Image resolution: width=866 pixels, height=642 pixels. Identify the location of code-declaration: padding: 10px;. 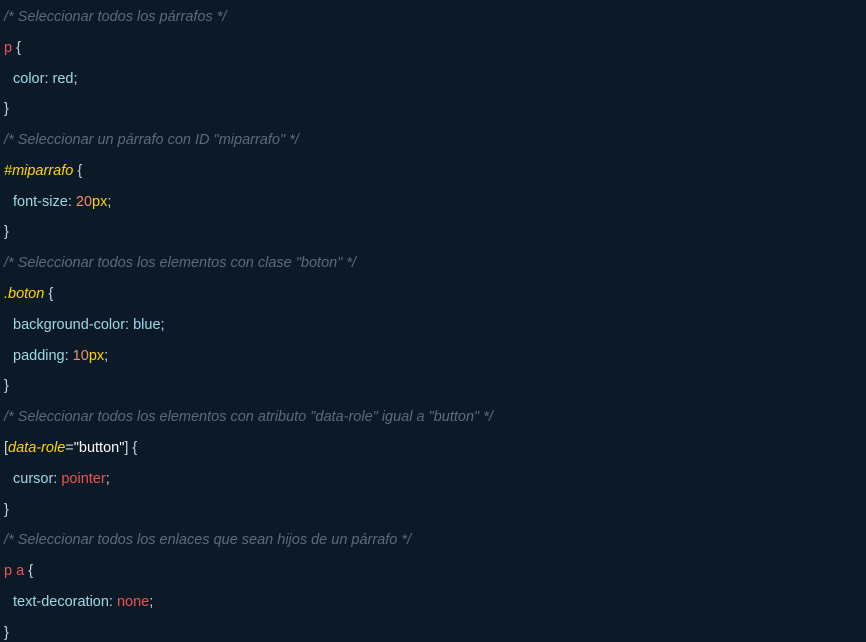
(56, 356).